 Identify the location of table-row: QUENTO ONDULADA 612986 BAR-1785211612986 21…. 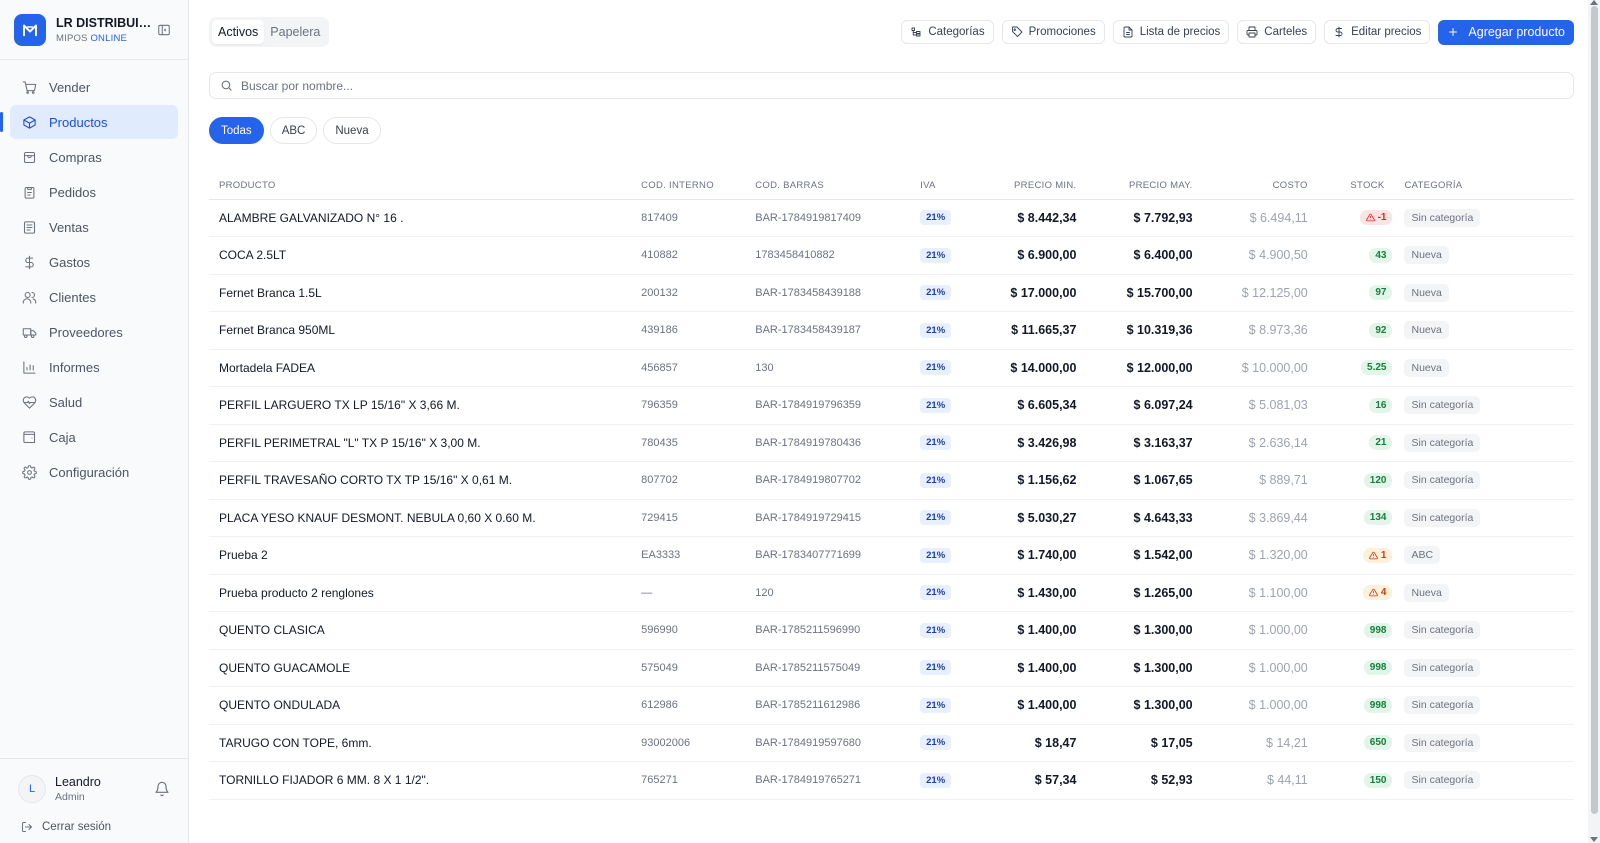
(891, 705).